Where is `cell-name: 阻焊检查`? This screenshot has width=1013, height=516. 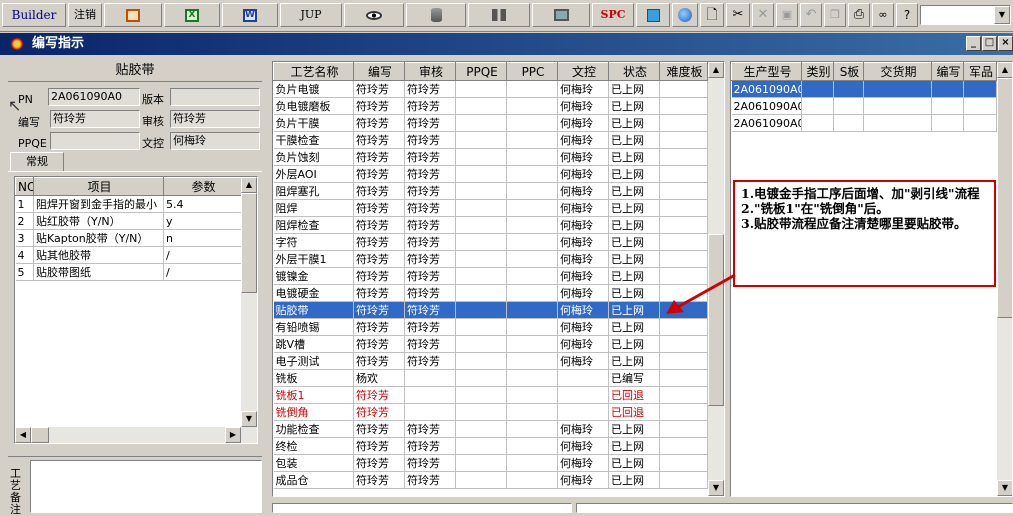 cell-name: 阻焊检查 is located at coordinates (313, 225).